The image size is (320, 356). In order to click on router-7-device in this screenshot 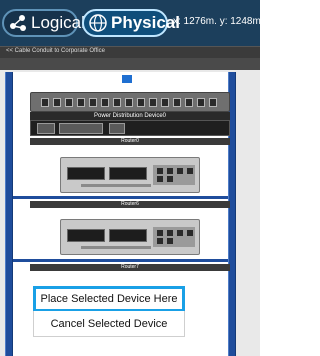, I will do `click(130, 237)`.